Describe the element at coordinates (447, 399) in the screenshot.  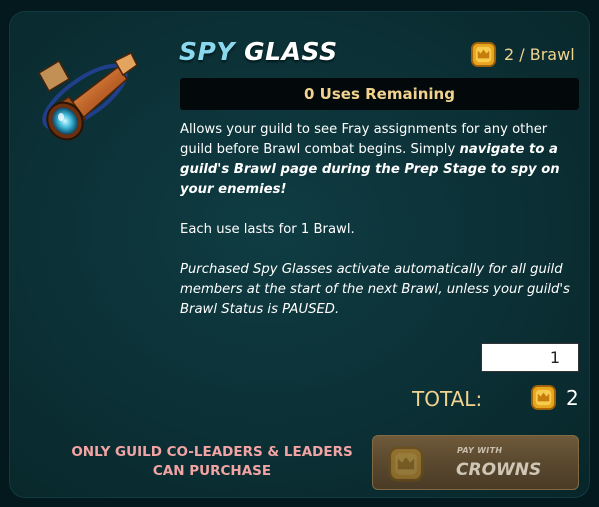
I see `total-label: TOTAL:` at that location.